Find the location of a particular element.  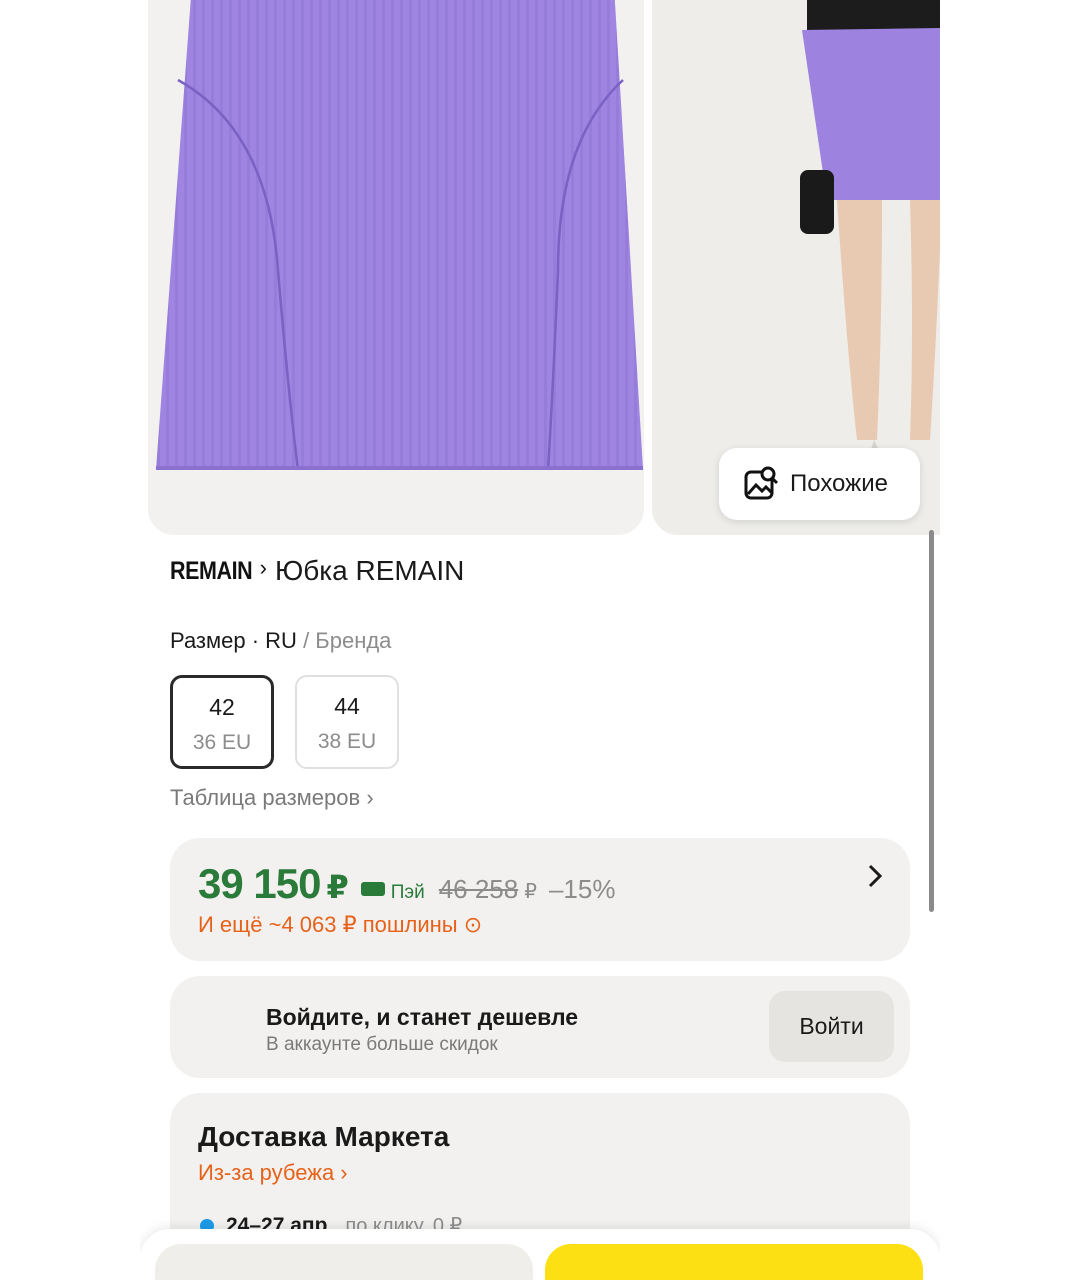

size-option-42: 42 36 EU is located at coordinates (222, 722).